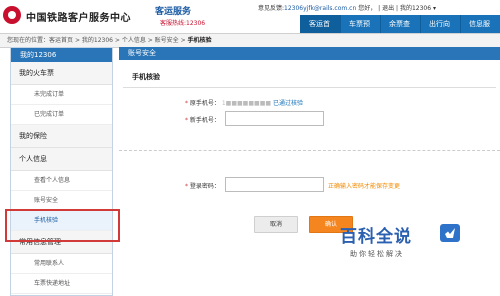  I want to click on watermark-logo-icon, so click(450, 233).